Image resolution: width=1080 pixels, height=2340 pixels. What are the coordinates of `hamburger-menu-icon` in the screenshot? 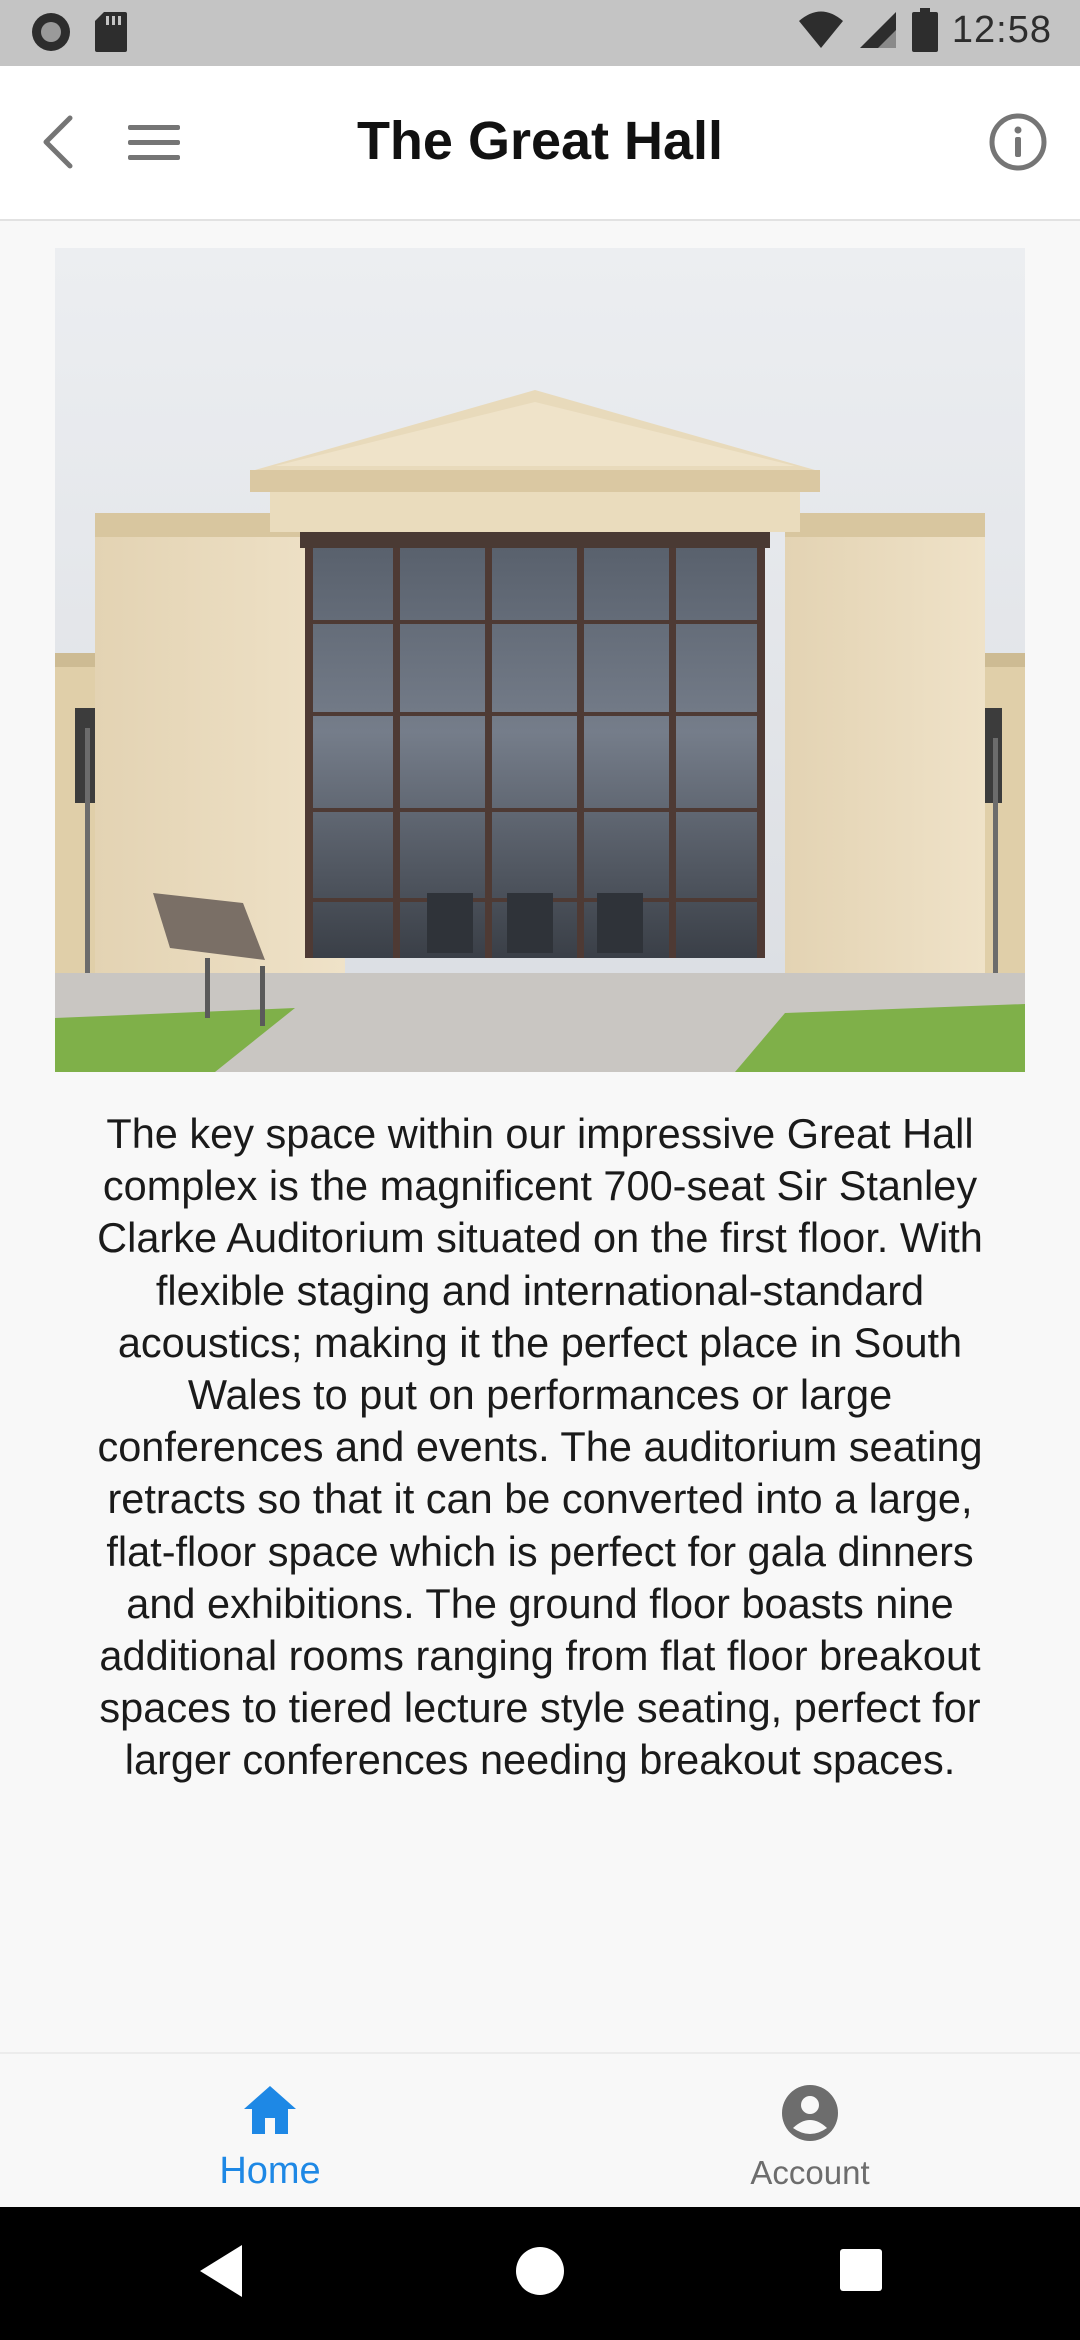 It's located at (154, 142).